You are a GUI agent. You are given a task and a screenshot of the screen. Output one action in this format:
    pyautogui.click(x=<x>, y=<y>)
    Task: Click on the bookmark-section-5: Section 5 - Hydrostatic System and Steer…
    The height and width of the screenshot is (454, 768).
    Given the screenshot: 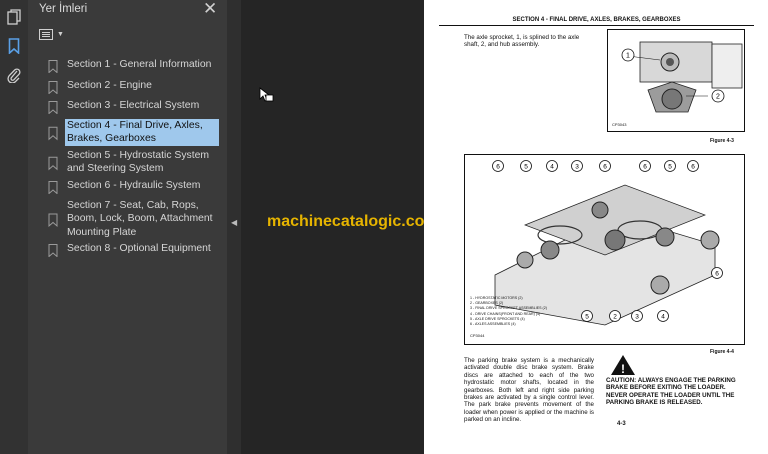 What is the action you would take?
    pyautogui.click(x=137, y=162)
    